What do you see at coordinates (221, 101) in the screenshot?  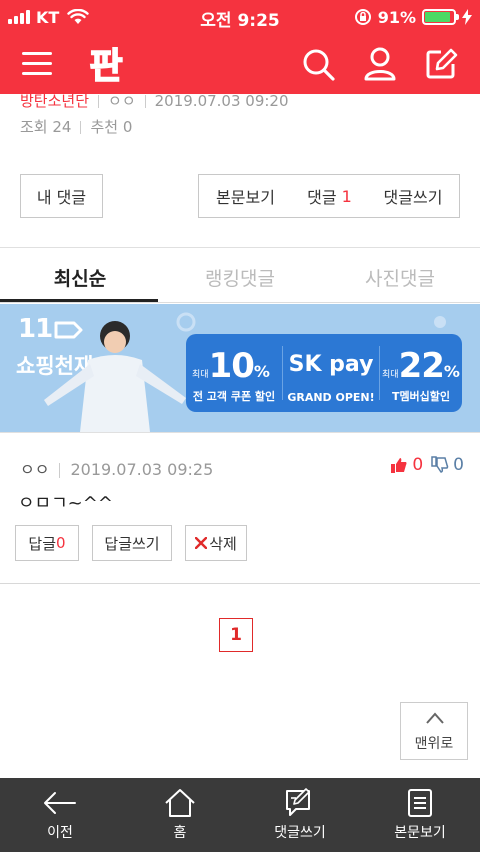 I see `article-datetime: 2019.07.03 09:20` at bounding box center [221, 101].